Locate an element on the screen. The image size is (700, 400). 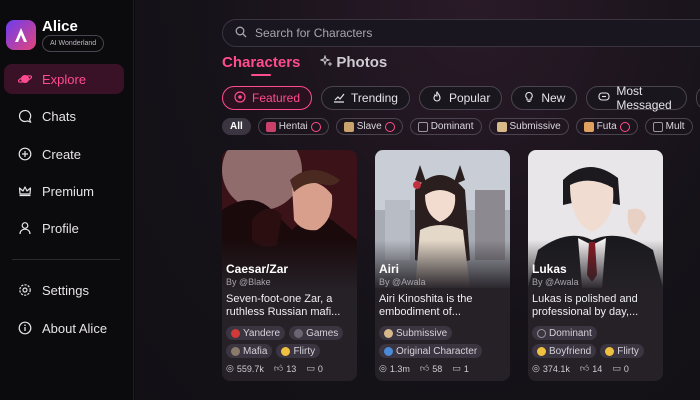
tag-hentai: Hentai is located at coordinates (293, 126).